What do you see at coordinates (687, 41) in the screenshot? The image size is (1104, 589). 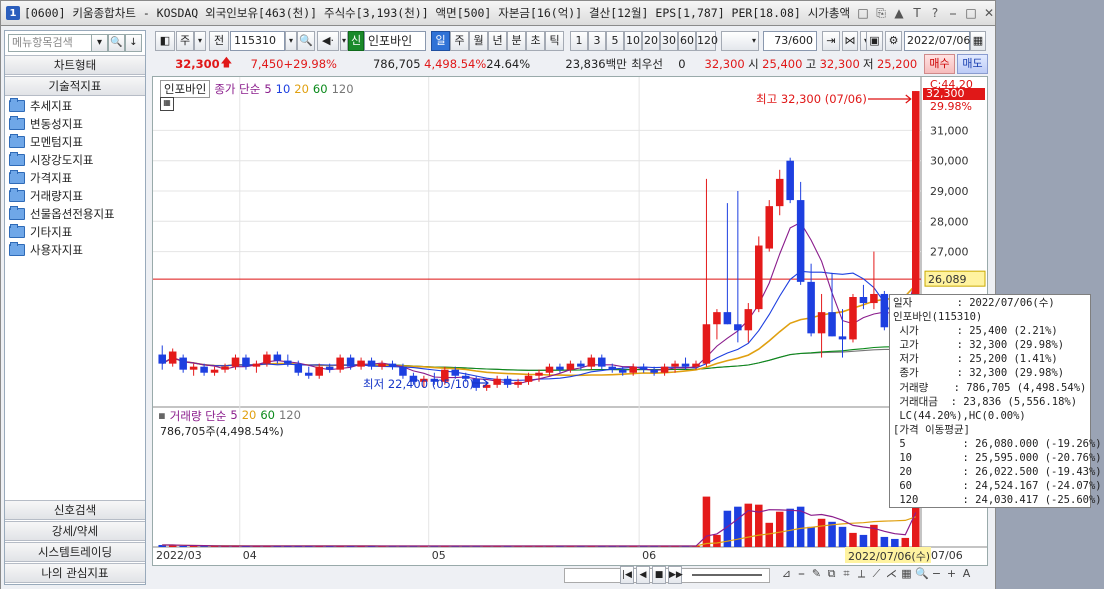 I see `interval-button: 60` at bounding box center [687, 41].